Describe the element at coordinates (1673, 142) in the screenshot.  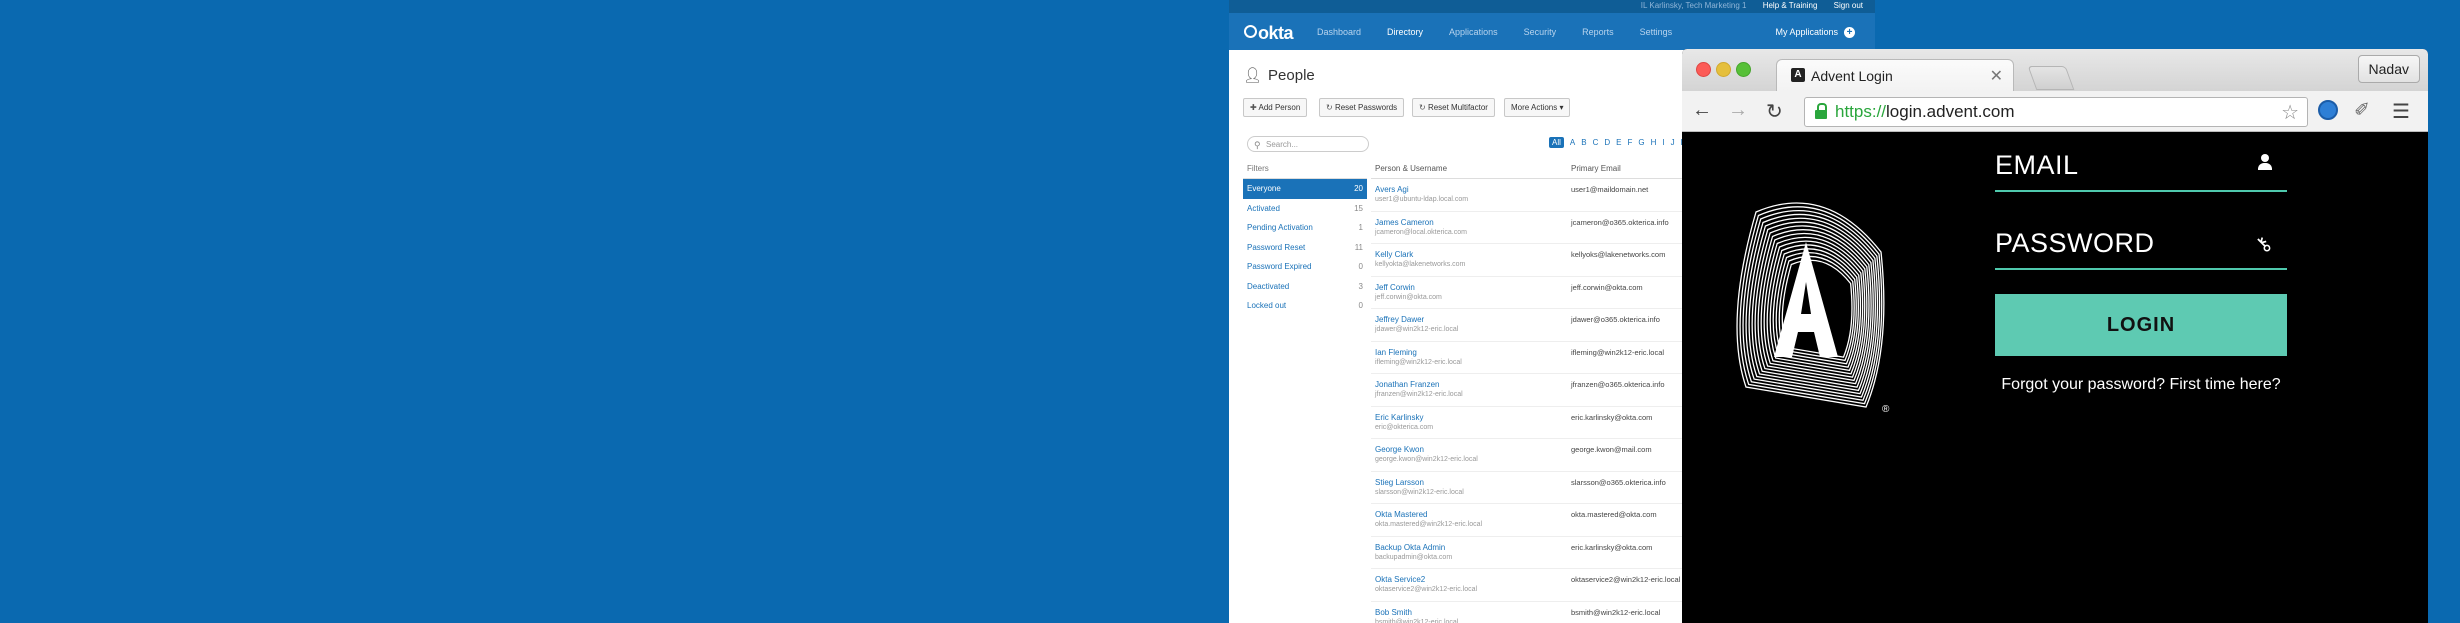
I see `alpha-letter: J` at that location.